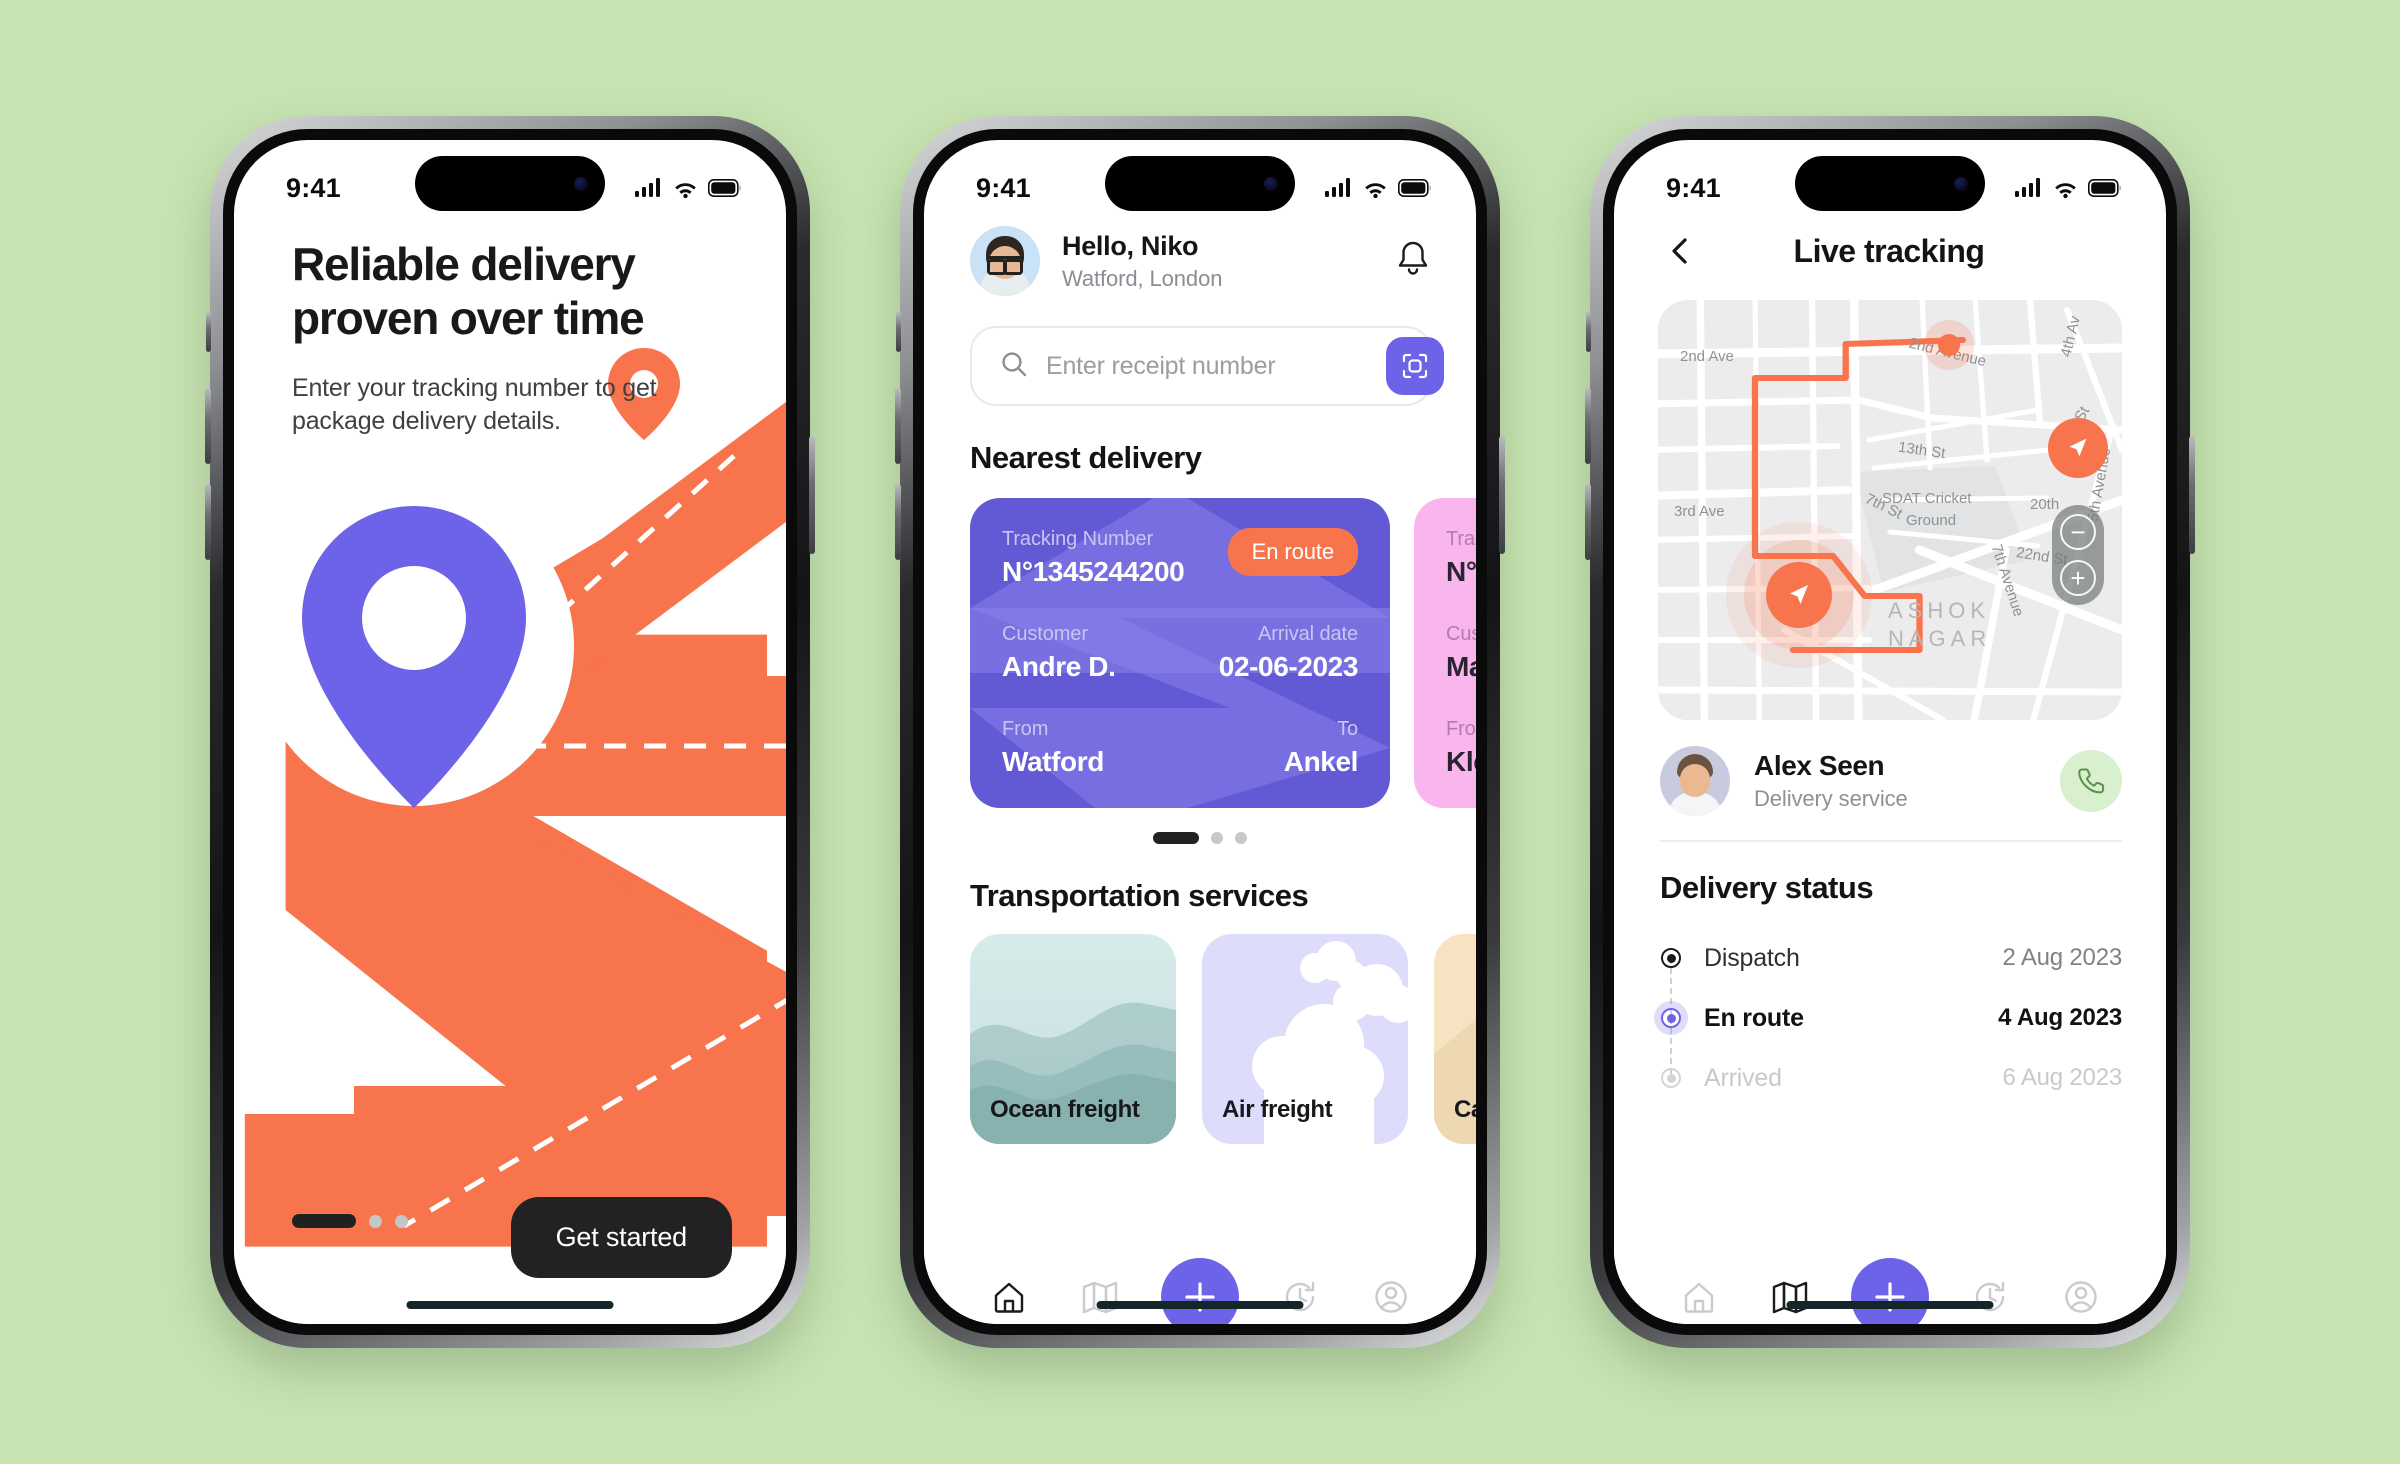 Image resolution: width=2400 pixels, height=1464 pixels. What do you see at coordinates (1059, 653) in the screenshot?
I see `customer-field: Customer Andre D.` at bounding box center [1059, 653].